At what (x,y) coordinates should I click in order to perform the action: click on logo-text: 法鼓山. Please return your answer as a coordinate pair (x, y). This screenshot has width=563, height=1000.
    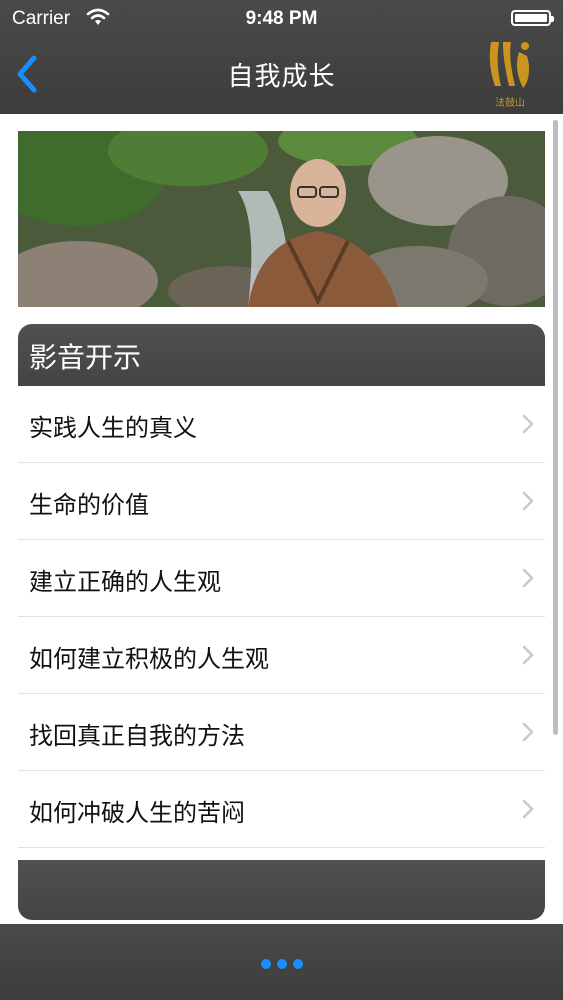
    Looking at the image, I should click on (510, 102).